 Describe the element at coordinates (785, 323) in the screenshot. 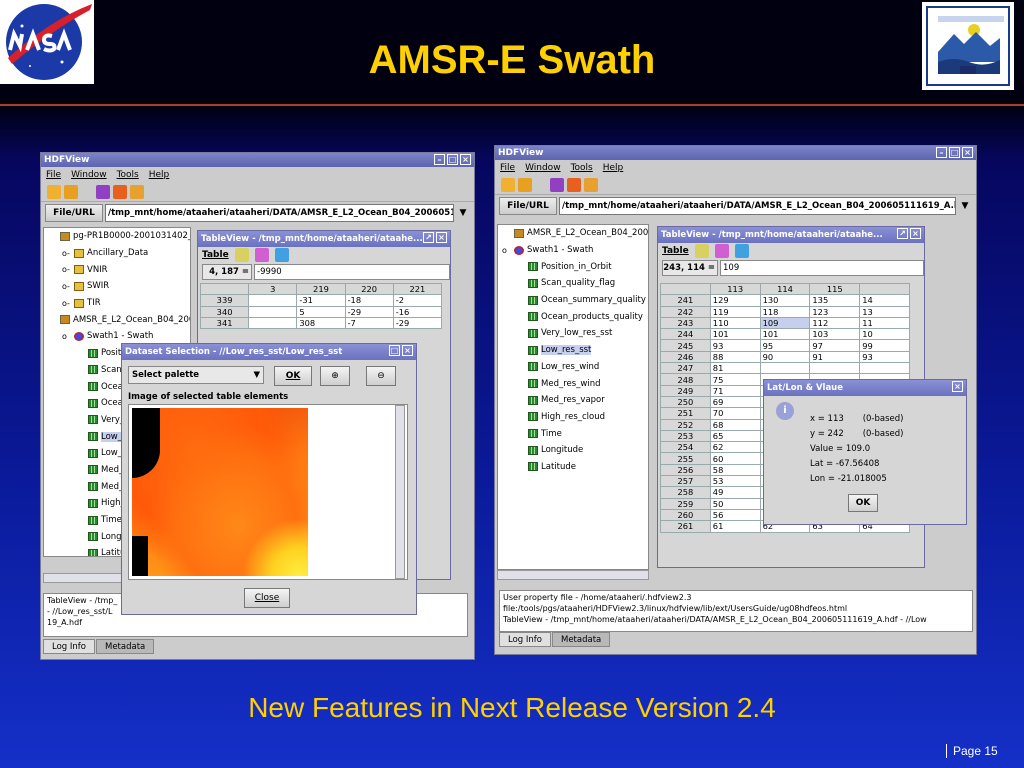

I see `table-cell: 109` at that location.